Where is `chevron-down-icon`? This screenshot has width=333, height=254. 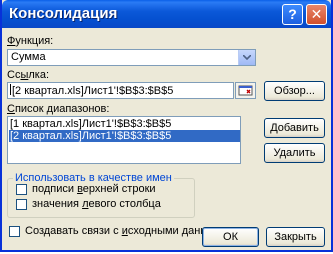
chevron-down-icon is located at coordinates (247, 57).